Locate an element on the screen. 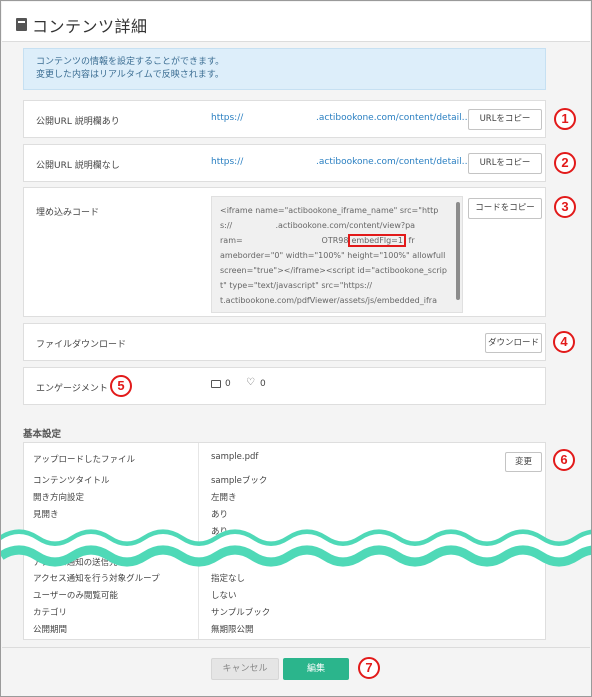 The image size is (592, 697). change-file-button: 変更 is located at coordinates (523, 462).